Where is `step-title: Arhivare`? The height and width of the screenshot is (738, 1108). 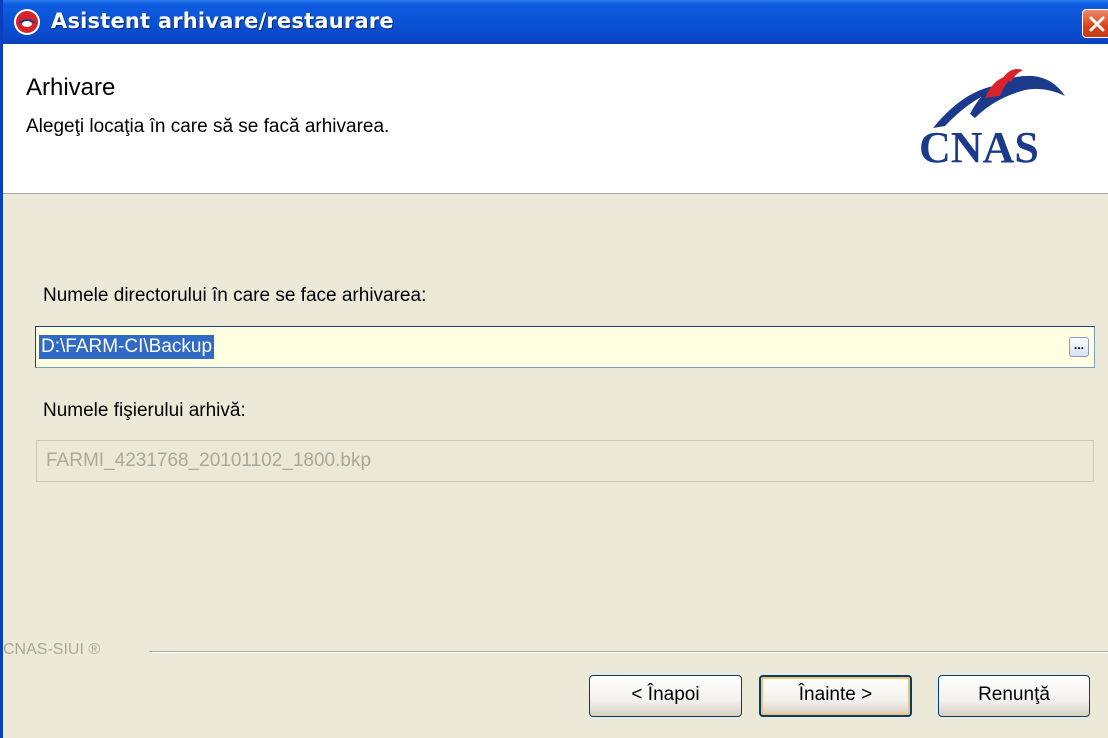 step-title: Arhivare is located at coordinates (71, 87).